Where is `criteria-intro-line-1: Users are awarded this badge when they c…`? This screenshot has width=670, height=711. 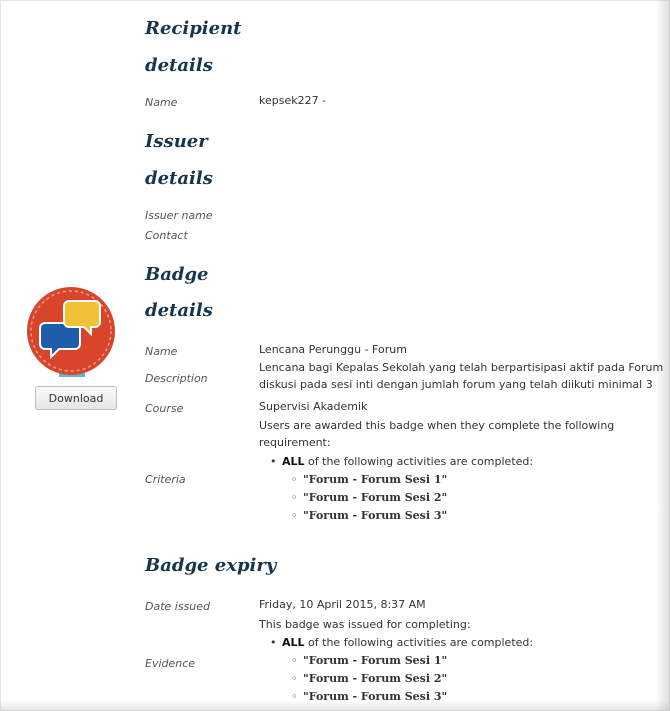
criteria-intro-line-1: Users are awarded this badge when they c… is located at coordinates (437, 425).